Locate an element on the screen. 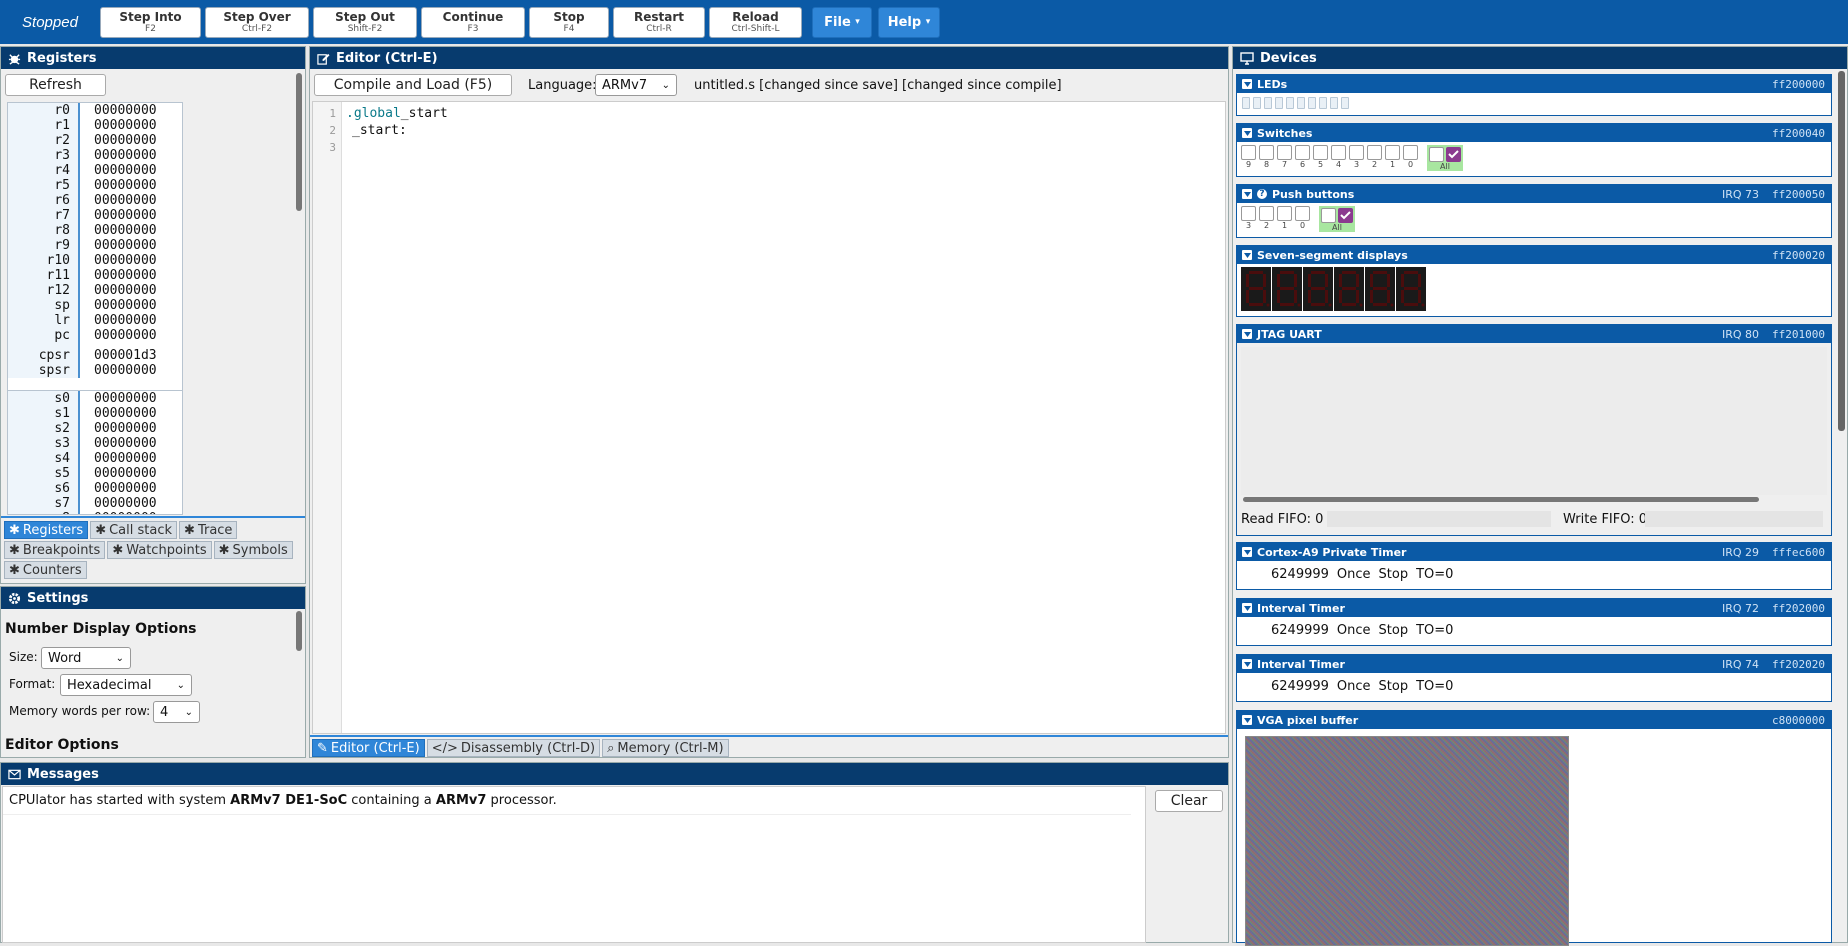  switch-toggle: 4 is located at coordinates (1338, 158).